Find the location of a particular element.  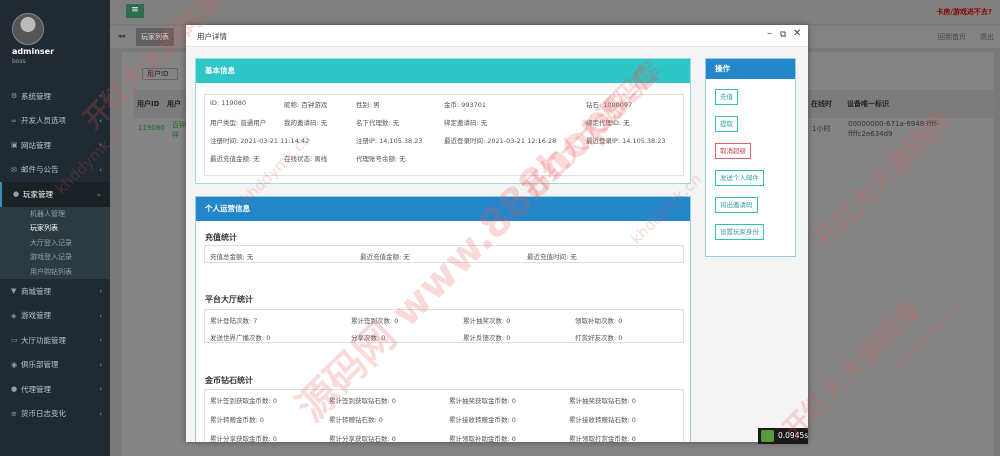

exit-button: 退出 is located at coordinates (987, 37).